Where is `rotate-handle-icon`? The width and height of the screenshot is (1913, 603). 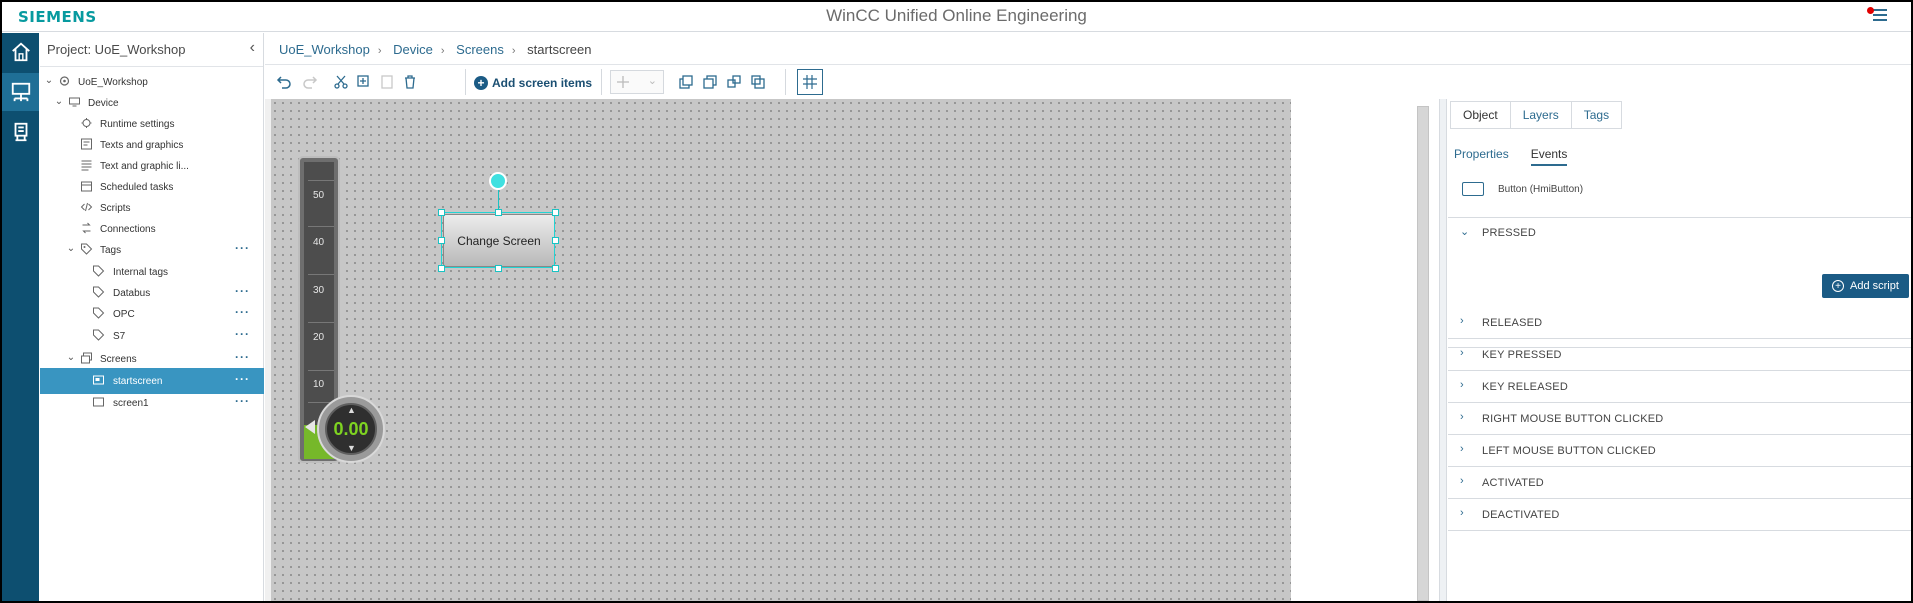
rotate-handle-icon is located at coordinates (498, 181).